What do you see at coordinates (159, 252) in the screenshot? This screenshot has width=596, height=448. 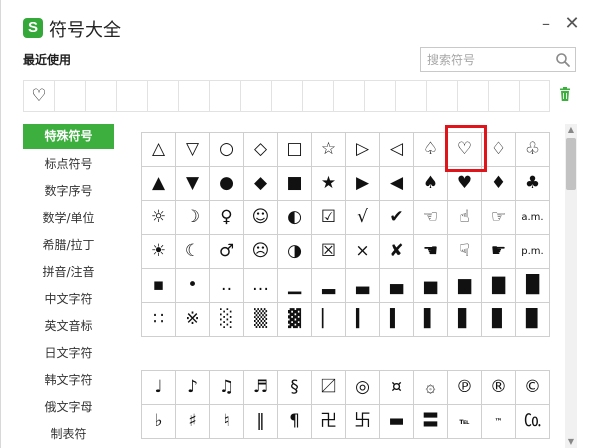 I see `symbol-cell: ☀` at bounding box center [159, 252].